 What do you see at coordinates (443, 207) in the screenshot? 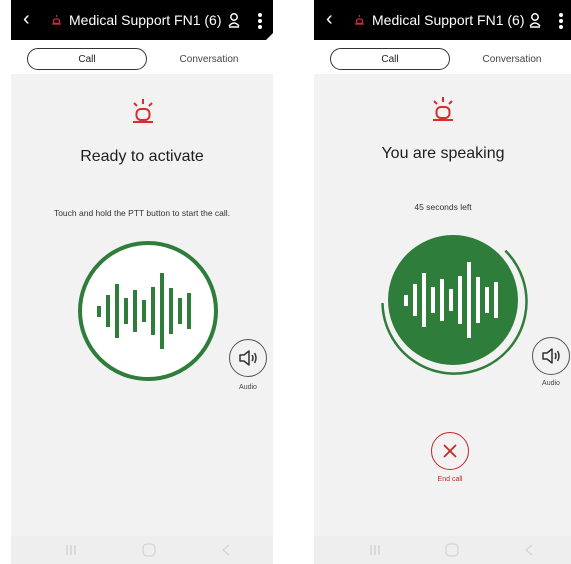
I see `countdown-timer: 45 seconds left` at bounding box center [443, 207].